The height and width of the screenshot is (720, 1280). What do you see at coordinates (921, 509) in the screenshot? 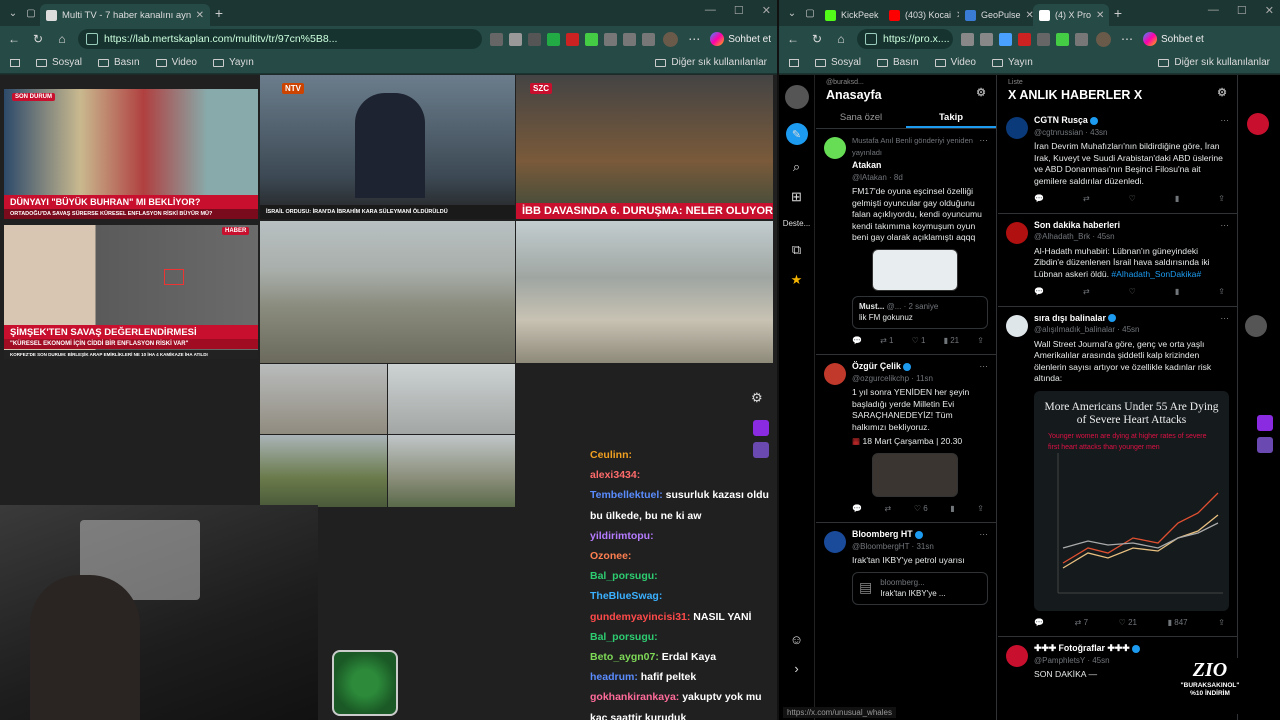
I see `like-icon: ♡ 6` at bounding box center [921, 509].